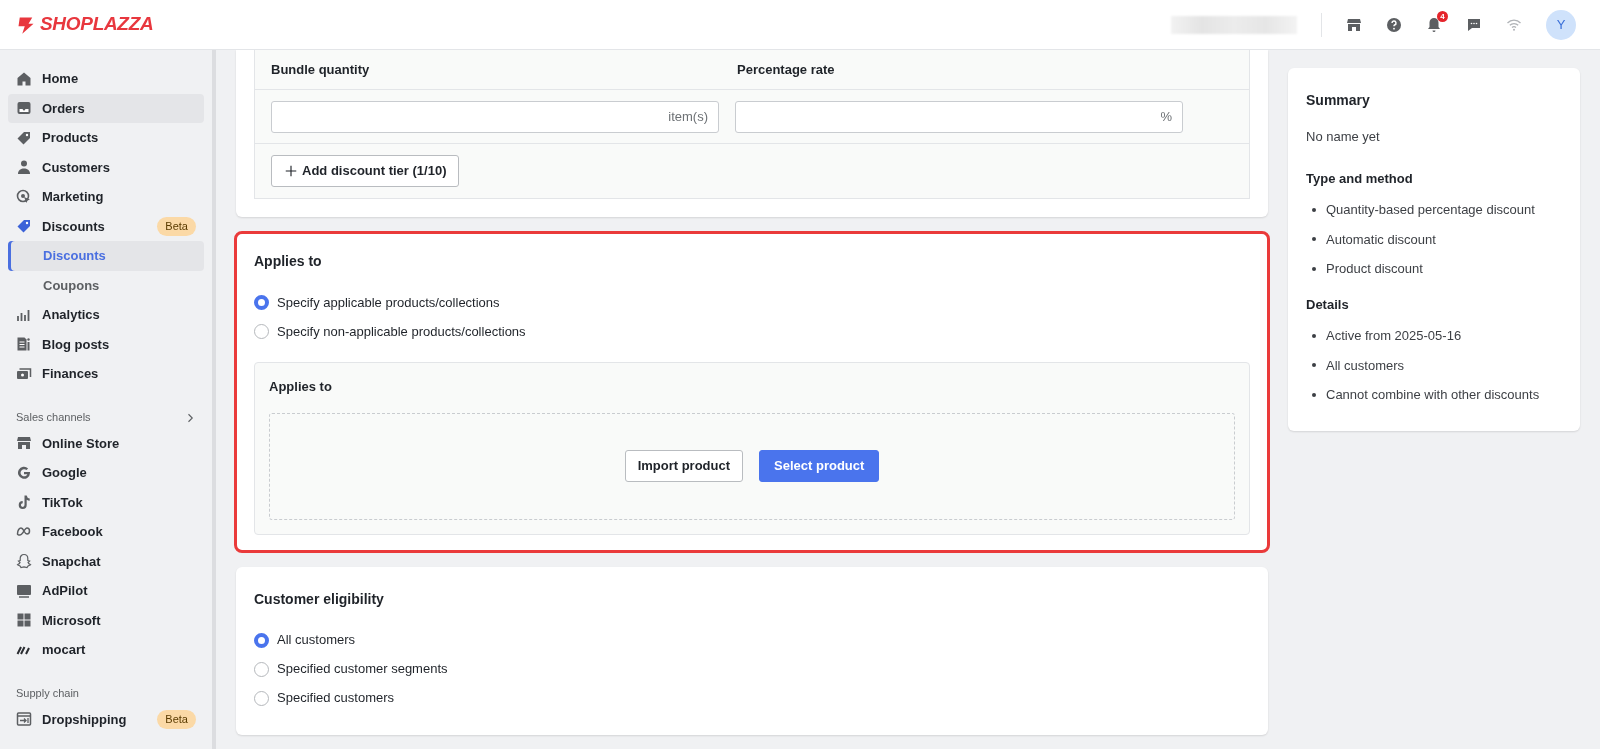 The width and height of the screenshot is (1600, 749). What do you see at coordinates (1328, 304) in the screenshot?
I see `summary-heading: Details` at bounding box center [1328, 304].